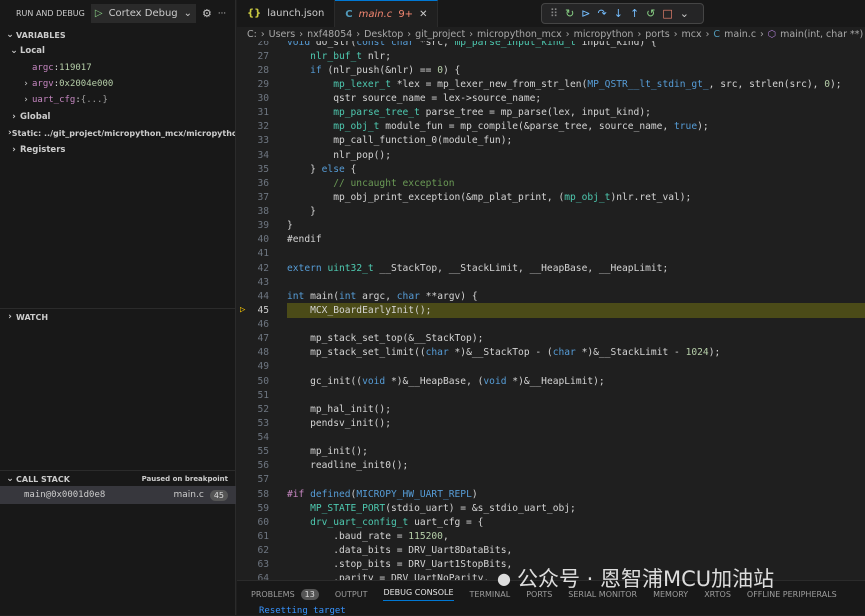  I want to click on scope-global: › Global, so click(117, 117).